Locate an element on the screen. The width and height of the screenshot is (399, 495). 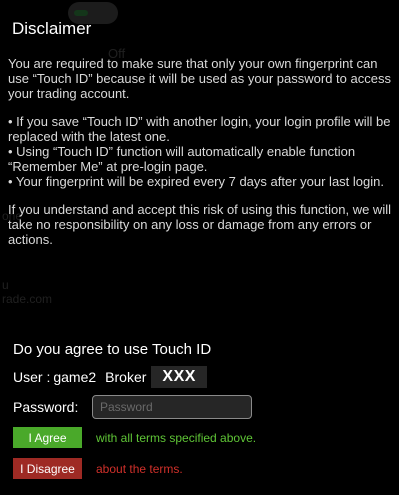
touch-id-question: Do you agree to use Touch ID is located at coordinates (112, 349).